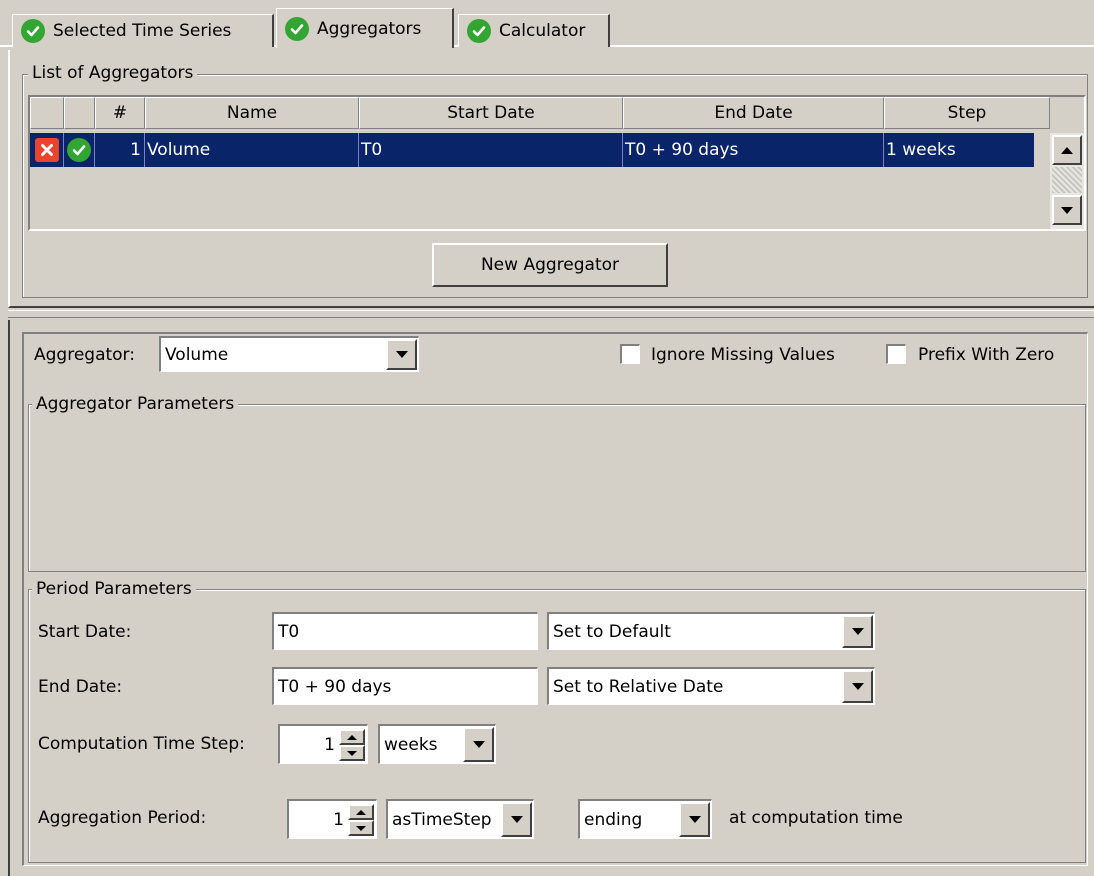 This screenshot has height=876, width=1094. I want to click on end-date-mode-value: Set to Relative Date, so click(638, 686).